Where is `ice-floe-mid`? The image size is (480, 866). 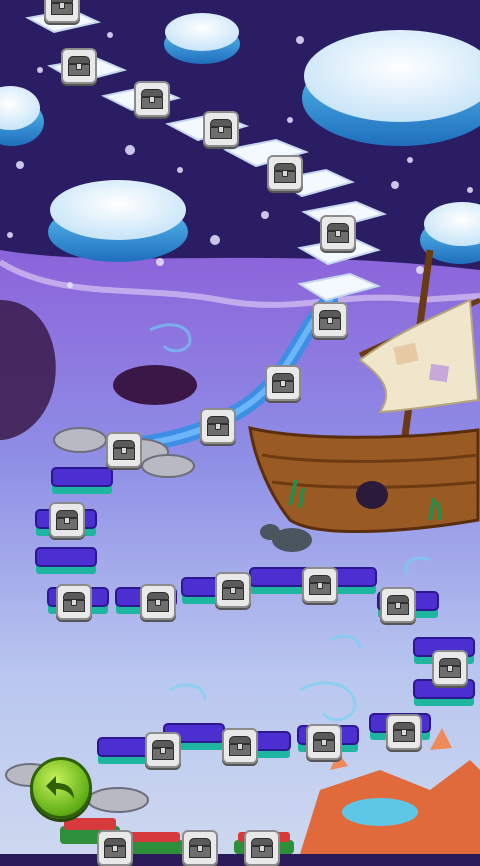
ice-floe-mid is located at coordinates (118, 221).